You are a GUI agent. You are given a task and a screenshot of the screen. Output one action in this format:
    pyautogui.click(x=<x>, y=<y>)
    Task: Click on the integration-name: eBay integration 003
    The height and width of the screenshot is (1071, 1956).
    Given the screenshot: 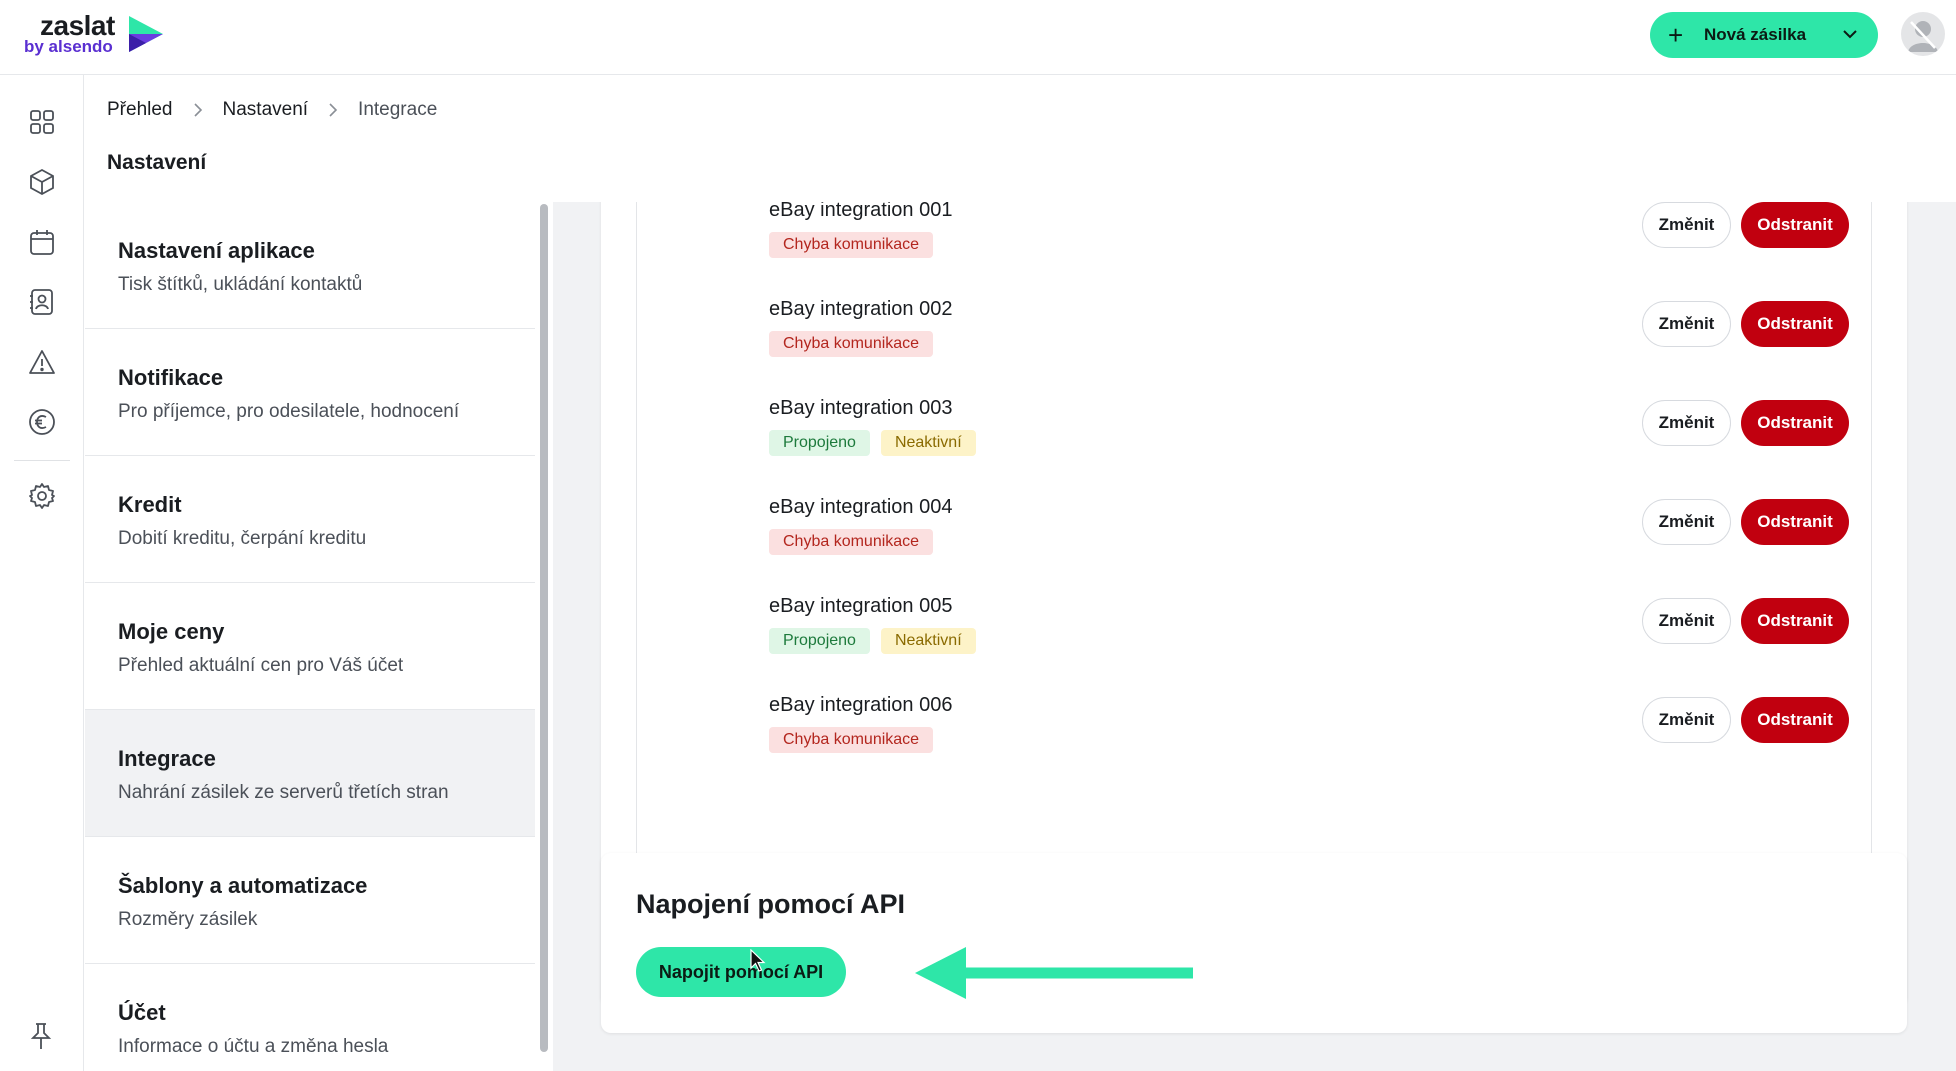 What is the action you would take?
    pyautogui.click(x=861, y=408)
    